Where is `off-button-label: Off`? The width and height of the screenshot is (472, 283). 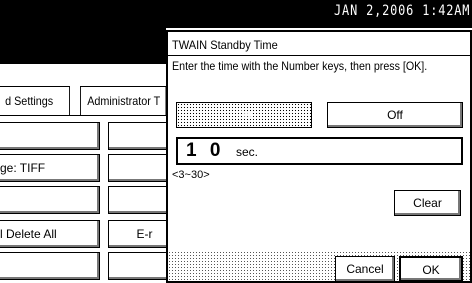
off-button-label: Off is located at coordinates (395, 115).